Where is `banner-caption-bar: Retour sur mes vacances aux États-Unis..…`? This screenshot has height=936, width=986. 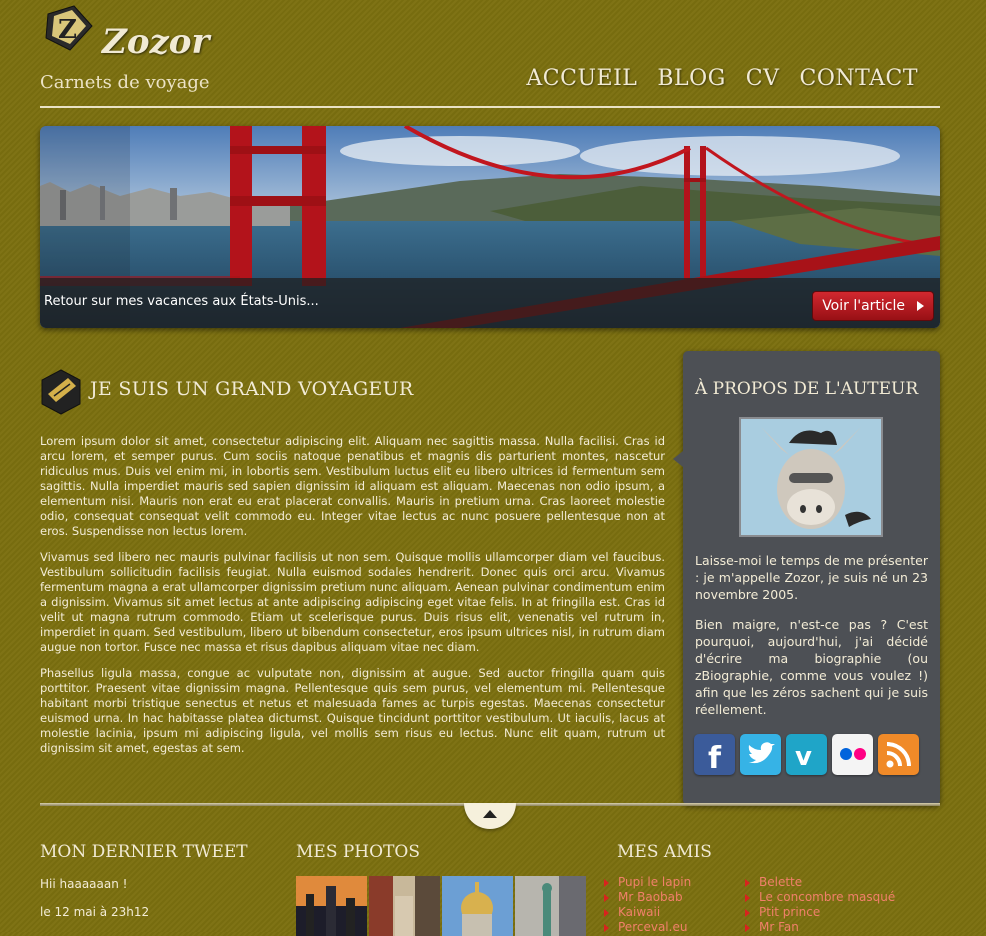 banner-caption-bar: Retour sur mes vacances aux États-Unis..… is located at coordinates (490, 303).